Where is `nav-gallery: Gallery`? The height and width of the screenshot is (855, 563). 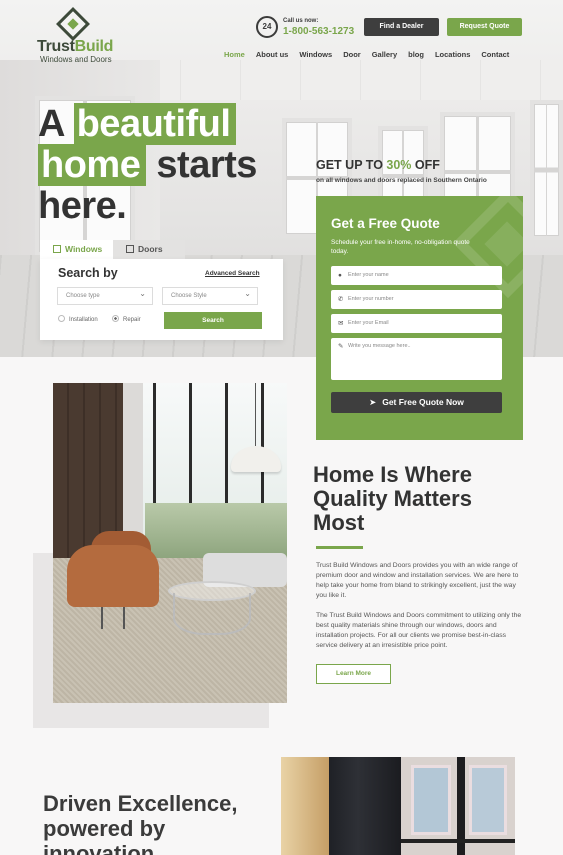
nav-gallery: Gallery is located at coordinates (384, 54).